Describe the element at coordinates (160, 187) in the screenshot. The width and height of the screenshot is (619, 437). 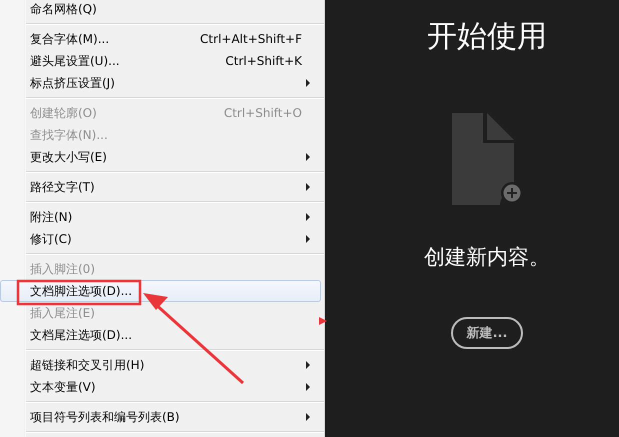
I see `menu-item: 路径文字(T)` at that location.